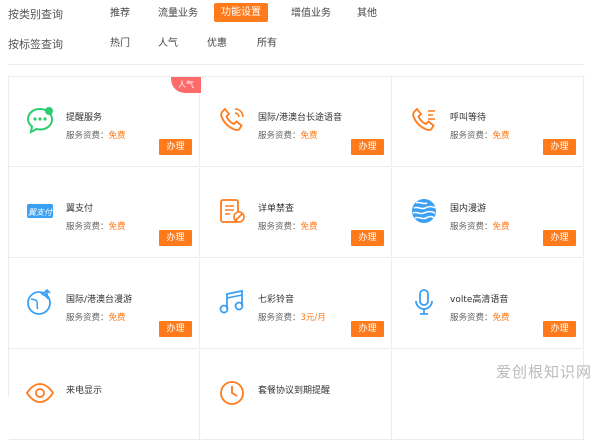 The width and height of the screenshot is (600, 440). I want to click on service-card: 七彩铃音 服务资费：3元/月 办理, so click(296, 304).